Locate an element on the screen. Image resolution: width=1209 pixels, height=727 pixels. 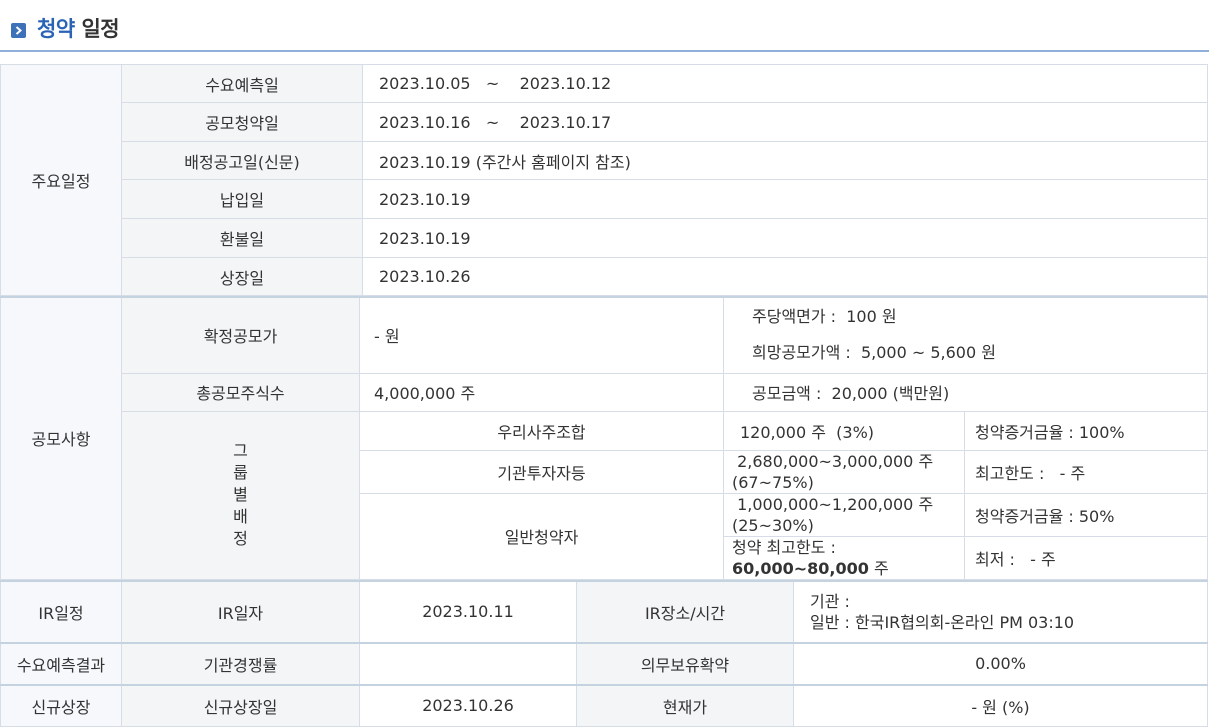
table-row: 주요일정 수요예측일 2023.10.05 ~ 2023.10.12 is located at coordinates (604, 84).